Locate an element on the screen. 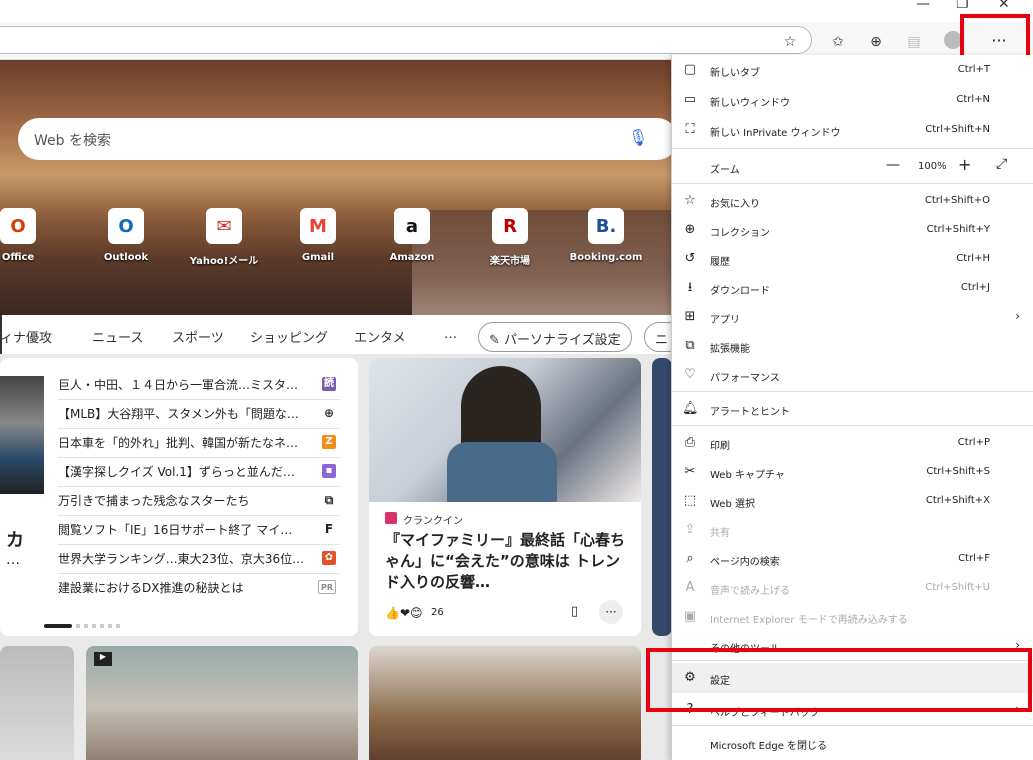  news-source-icon: ⊕ is located at coordinates (329, 413).